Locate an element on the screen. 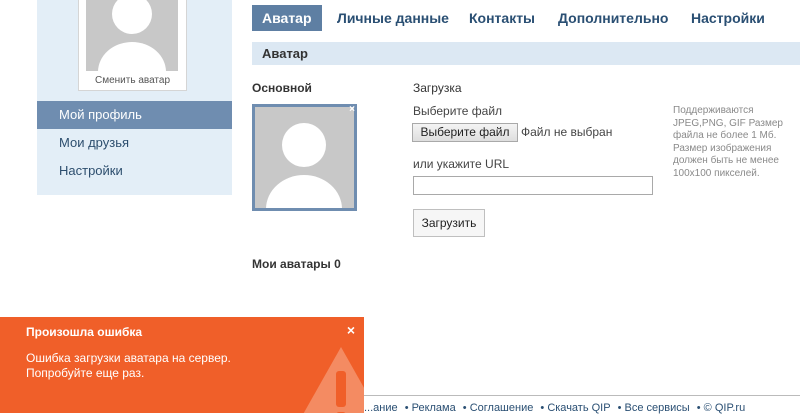  sidebar-item-my-profile: Мой профиль is located at coordinates (134, 115).